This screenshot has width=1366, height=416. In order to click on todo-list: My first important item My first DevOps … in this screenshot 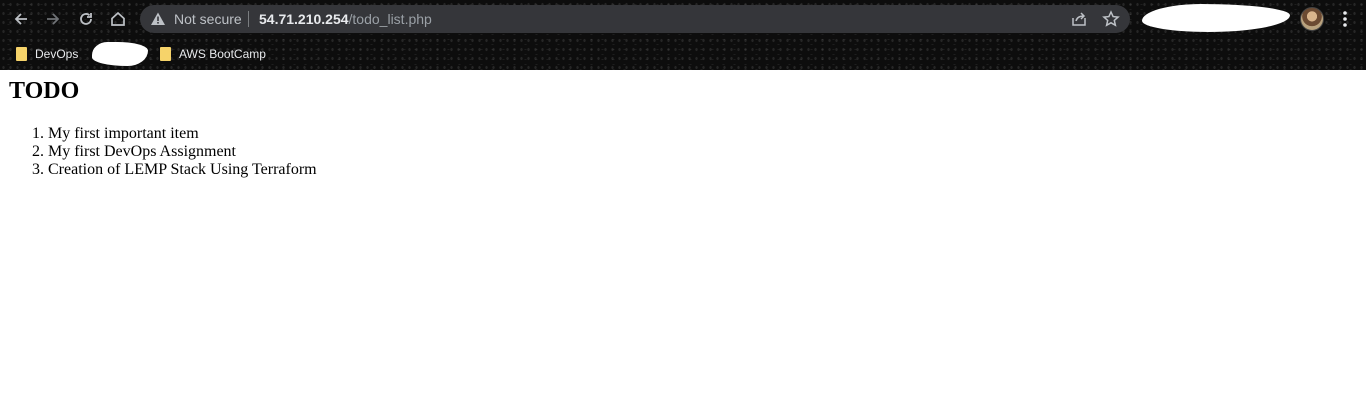, I will do `click(182, 152)`.